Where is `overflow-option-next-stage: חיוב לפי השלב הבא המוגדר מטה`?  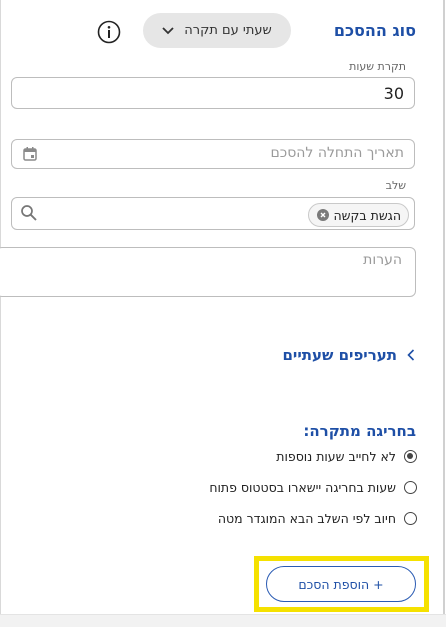
overflow-option-next-stage: חיוב לפי השלב הבא המוגדר מטה is located at coordinates (317, 518).